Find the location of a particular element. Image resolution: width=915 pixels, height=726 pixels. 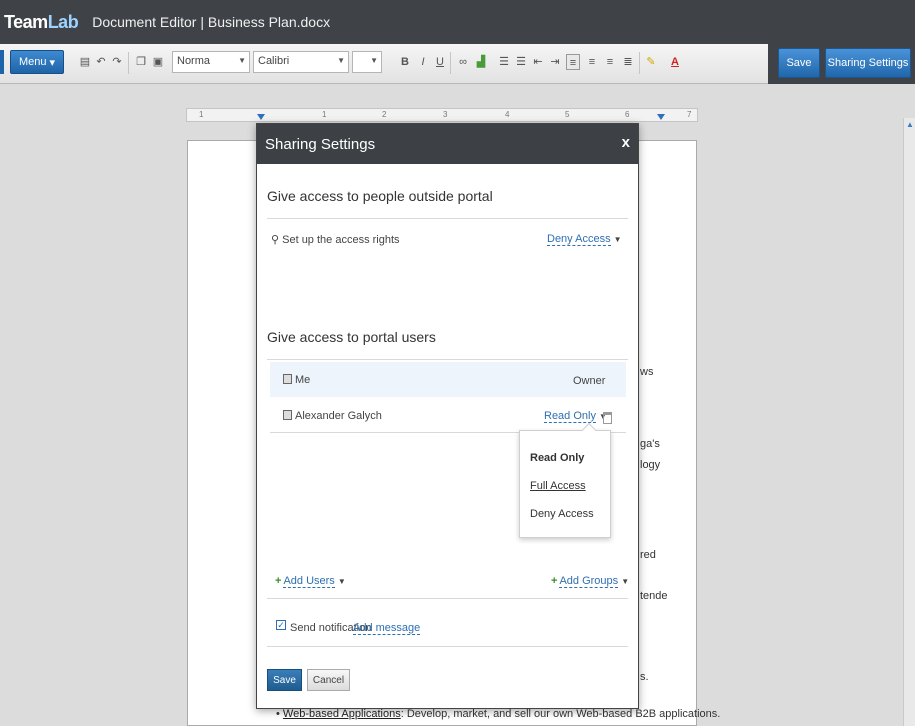

dialog-cancel-button: Cancel is located at coordinates (328, 680).